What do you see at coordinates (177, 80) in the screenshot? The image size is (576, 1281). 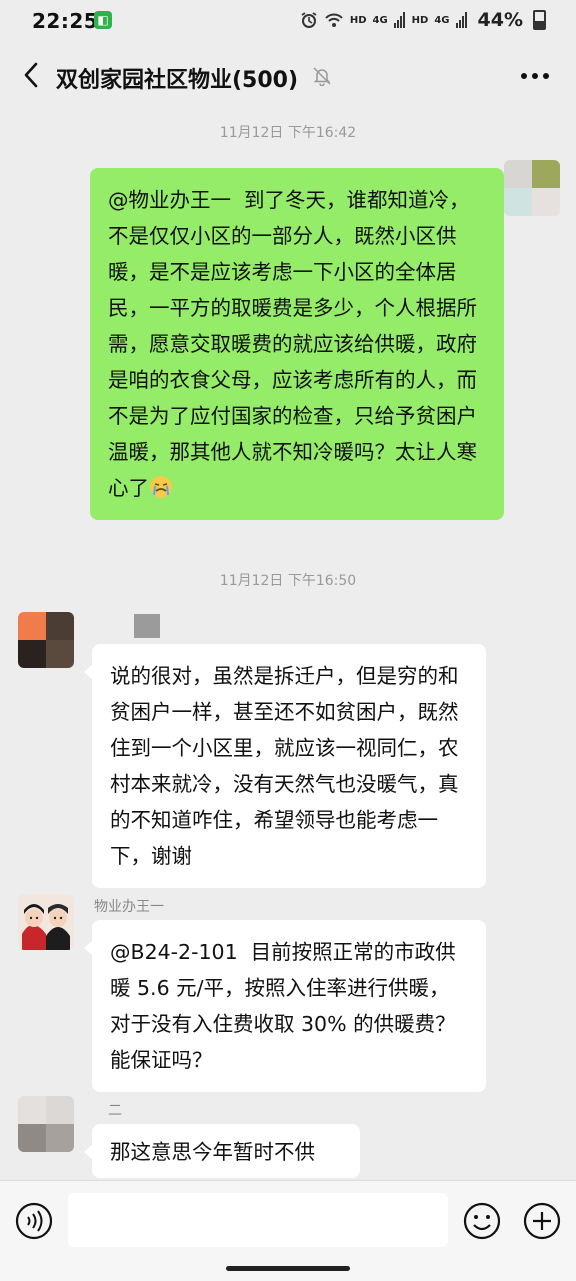 I see `chat-title: 双创家园社区物业(500)` at bounding box center [177, 80].